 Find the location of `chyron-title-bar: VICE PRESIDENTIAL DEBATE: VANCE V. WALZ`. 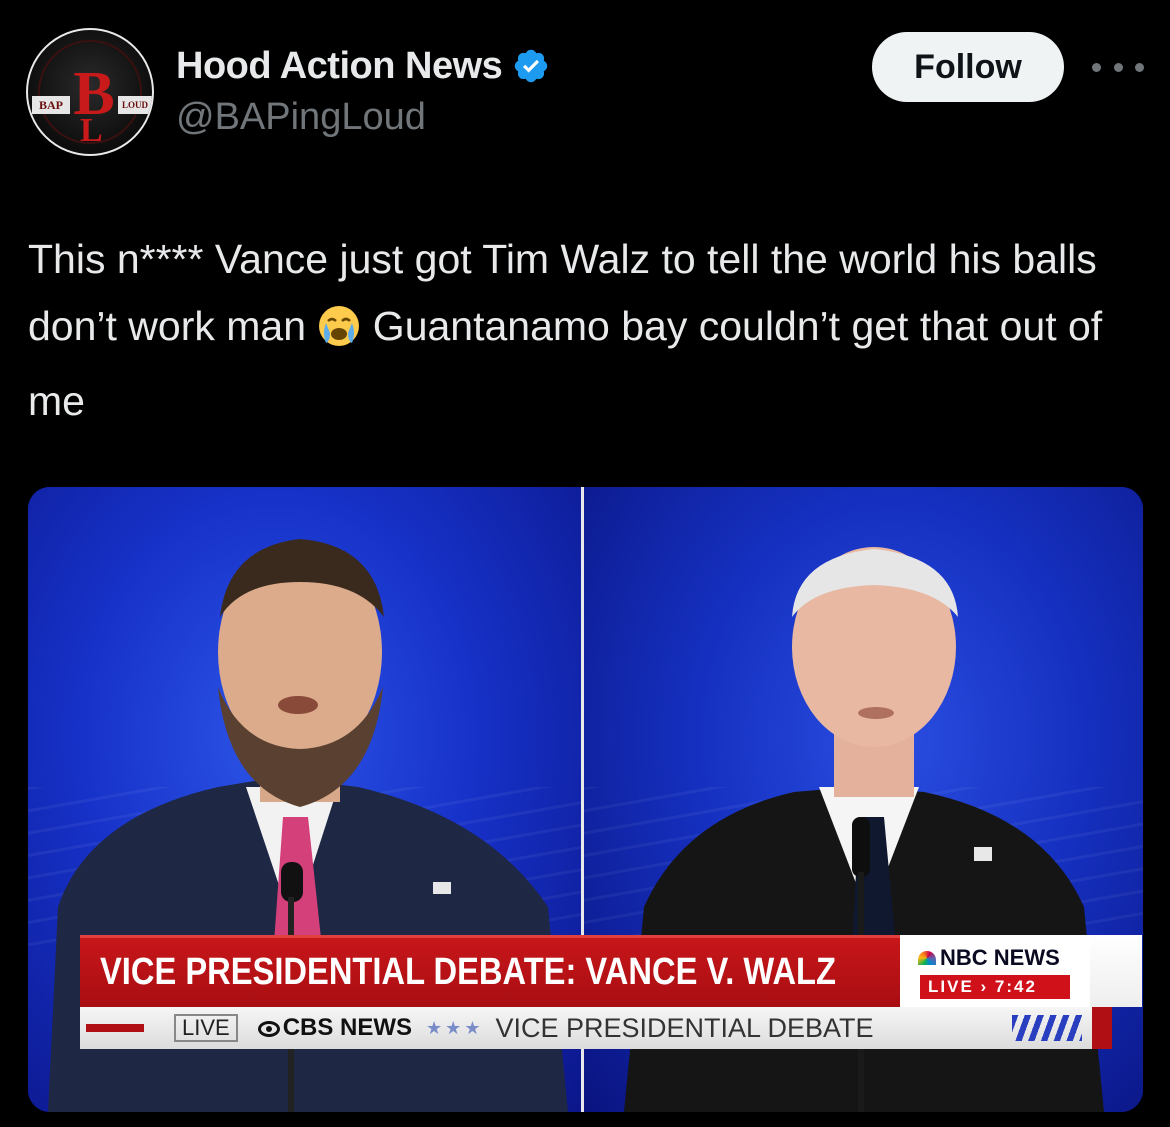

chyron-title-bar: VICE PRESIDENTIAL DEBATE: VANCE V. WALZ is located at coordinates (490, 971).